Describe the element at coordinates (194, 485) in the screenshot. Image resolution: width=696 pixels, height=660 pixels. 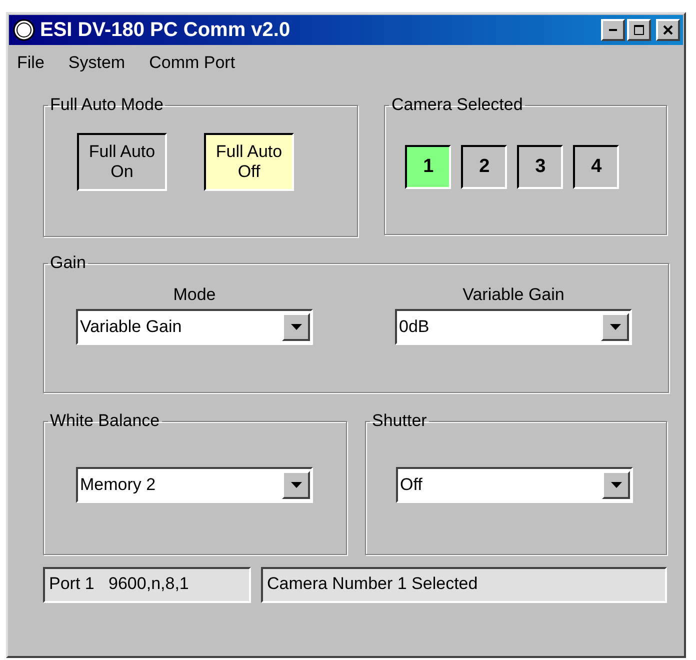
I see `dropdown: Memory 2` at that location.